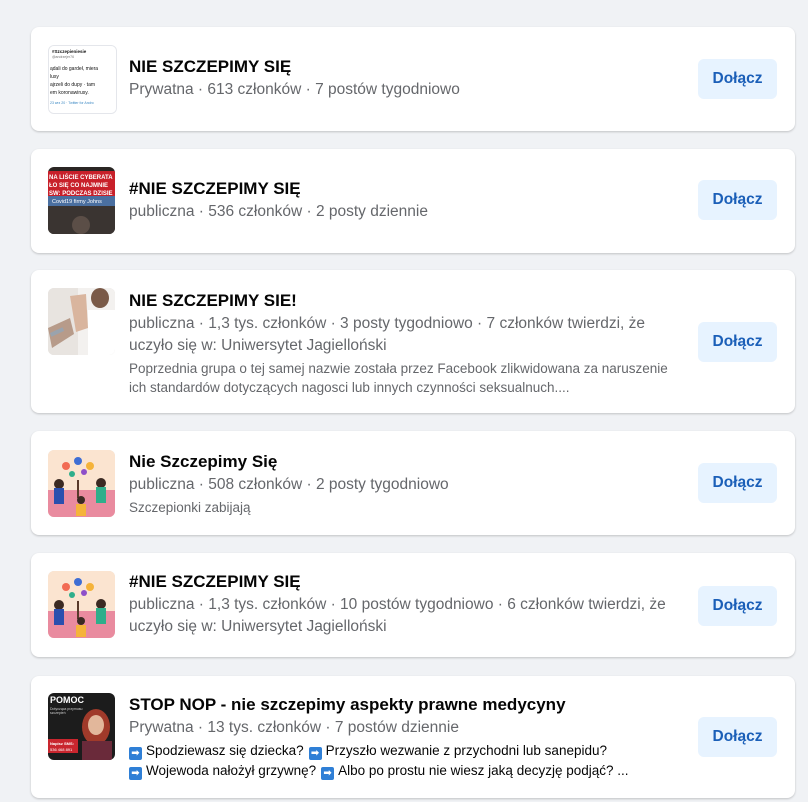  What do you see at coordinates (231, 770) in the screenshot?
I see `description-text: Wojewoda nałożył grzywnę?` at bounding box center [231, 770].